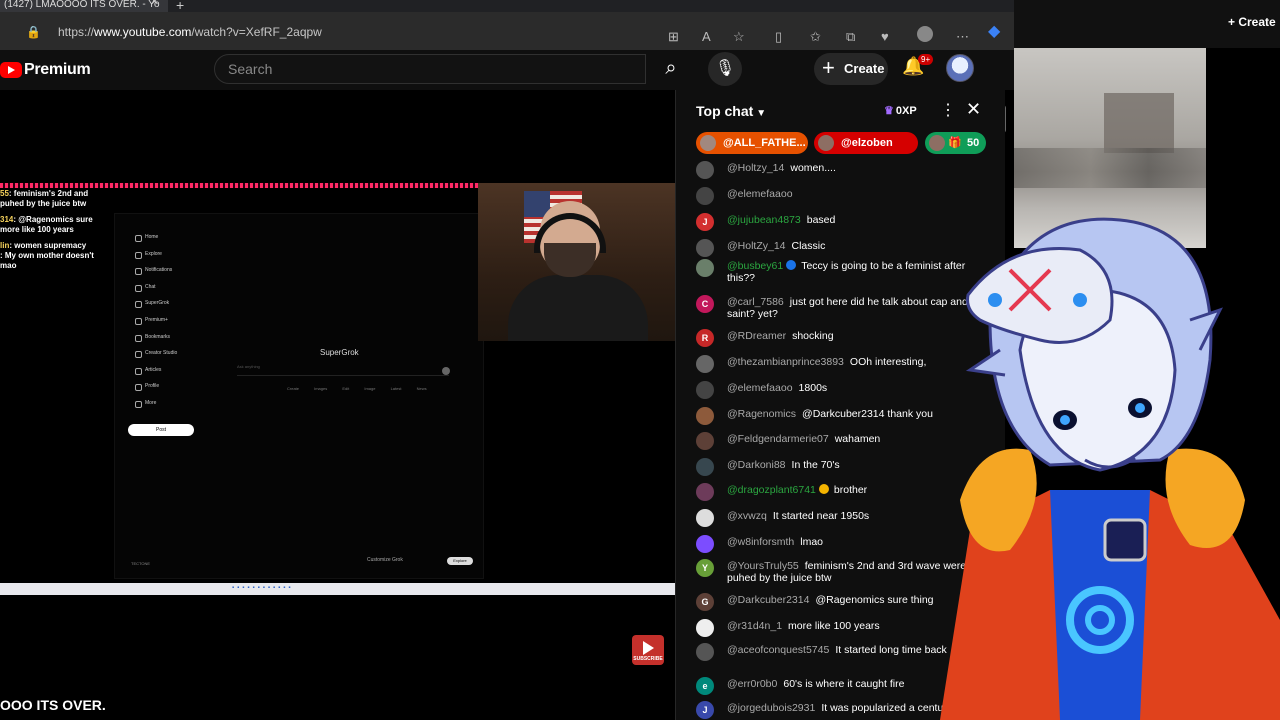 This screenshot has height=720, width=1280. What do you see at coordinates (778, 650) in the screenshot?
I see `chat-author: @aceofconquest5745` at bounding box center [778, 650].